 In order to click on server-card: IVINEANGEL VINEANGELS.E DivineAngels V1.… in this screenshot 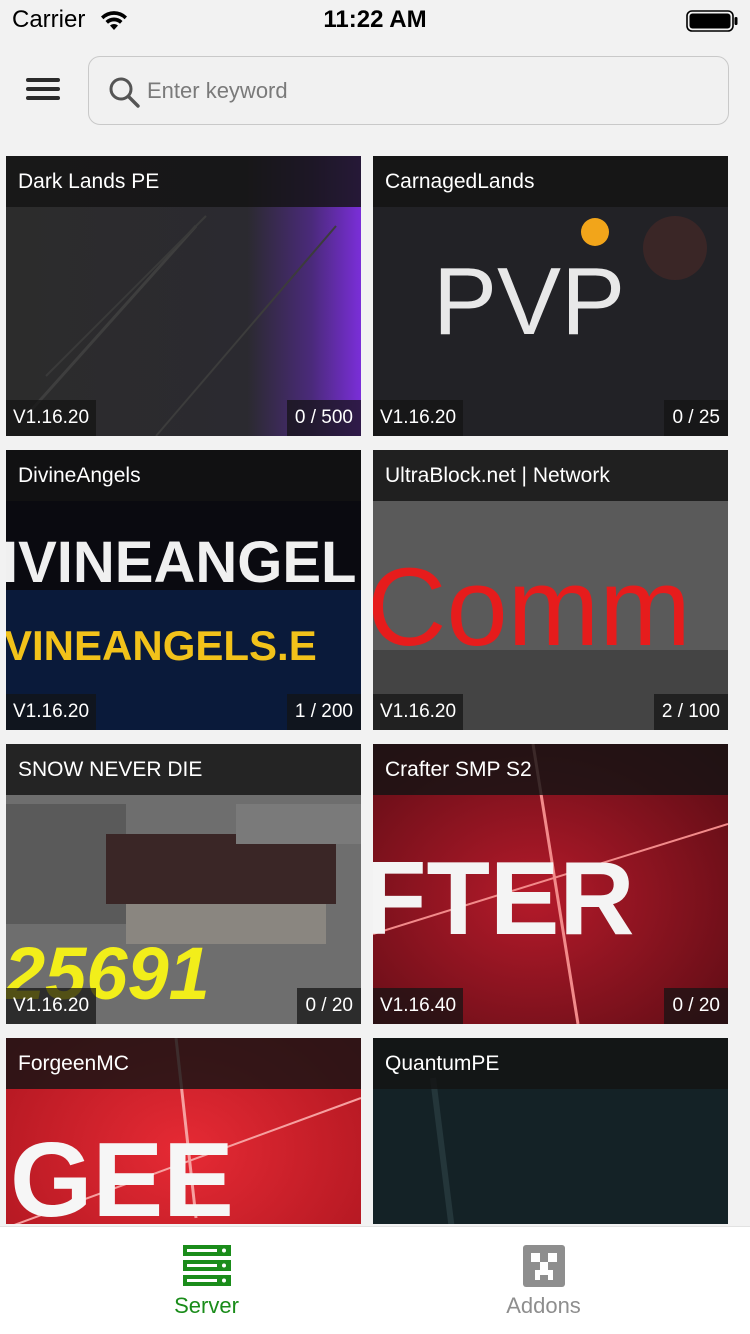, I will do `click(183, 590)`.